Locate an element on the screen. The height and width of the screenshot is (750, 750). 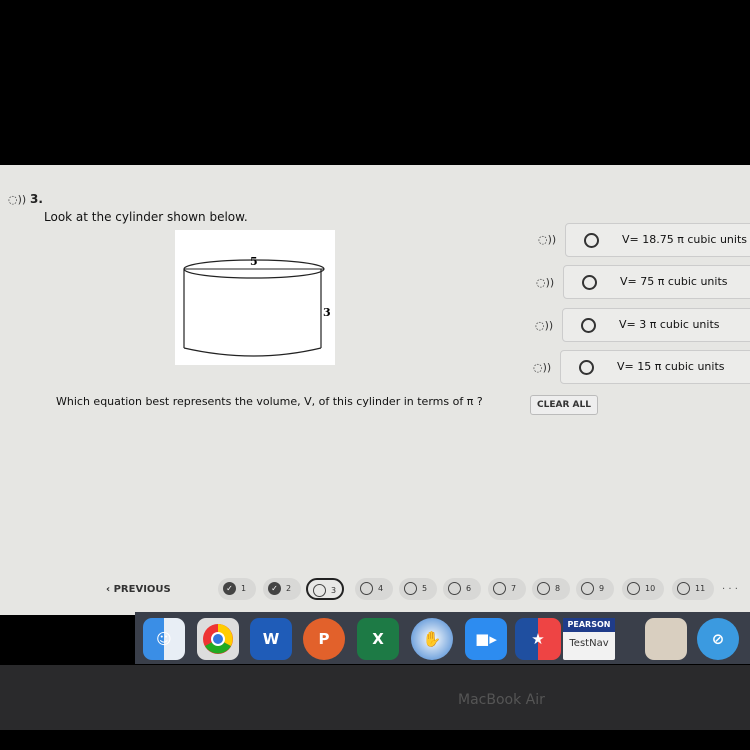
option-label: V= 18.75 π cubic units is located at coordinates (684, 239).